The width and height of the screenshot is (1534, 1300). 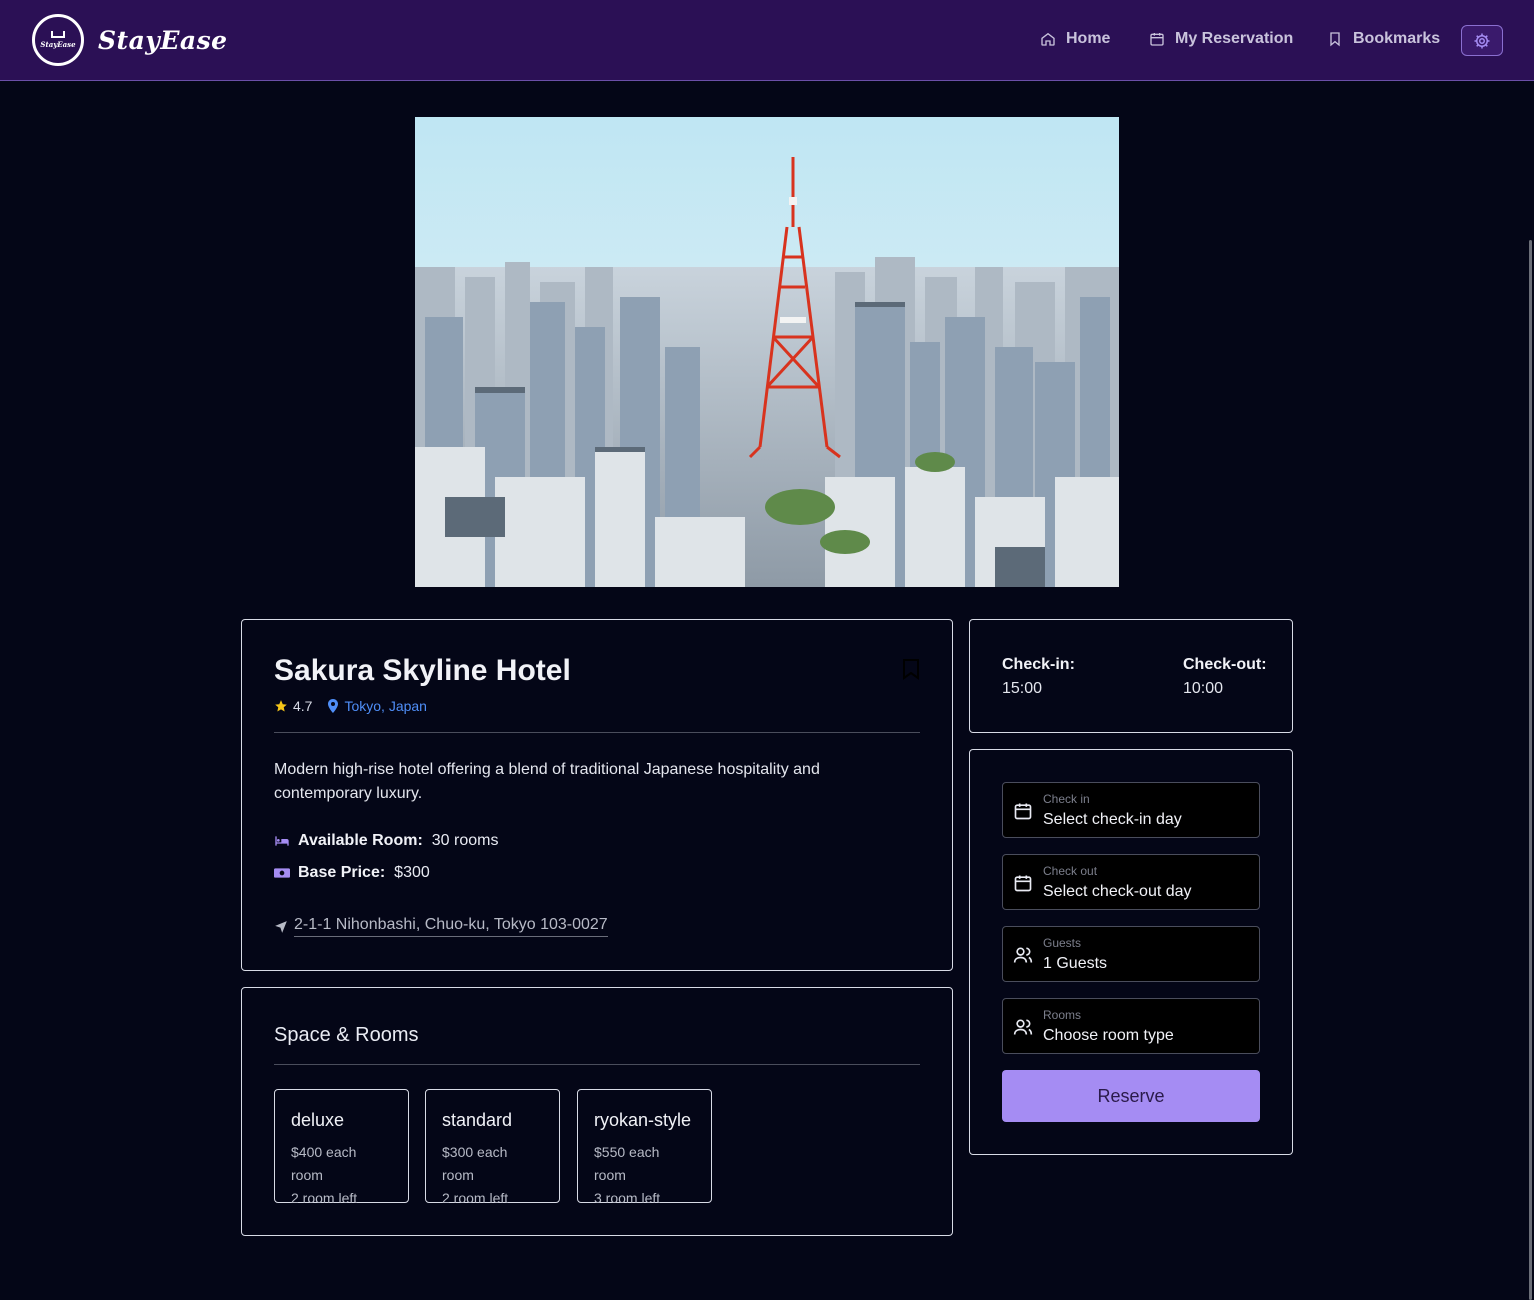 What do you see at coordinates (1070, 871) in the screenshot?
I see `check-out-label: Check out` at bounding box center [1070, 871].